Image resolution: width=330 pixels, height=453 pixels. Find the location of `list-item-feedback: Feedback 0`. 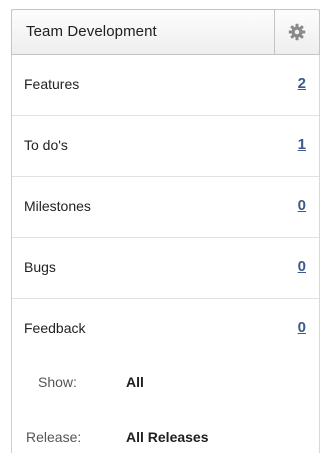

list-item-feedback: Feedback 0 is located at coordinates (165, 329).